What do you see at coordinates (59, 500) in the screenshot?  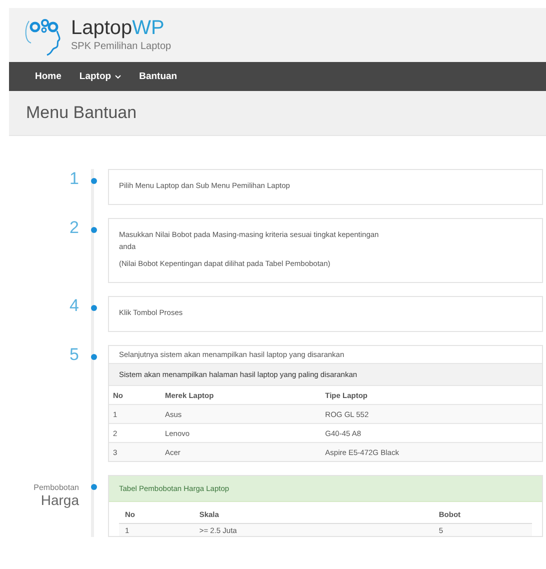 I see `step-label: Harga` at bounding box center [59, 500].